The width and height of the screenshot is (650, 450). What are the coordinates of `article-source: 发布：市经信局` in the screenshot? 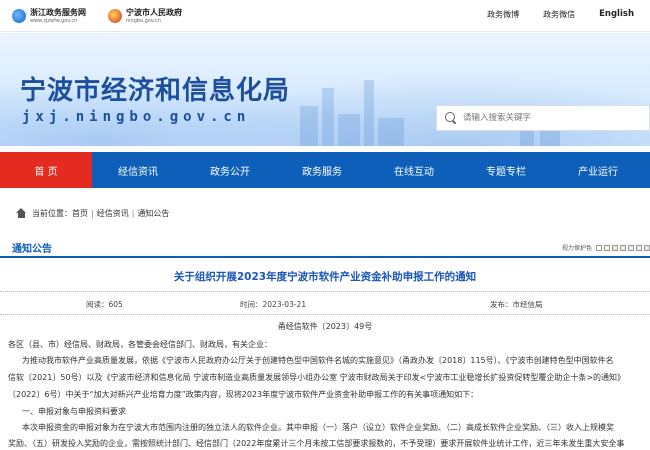 It's located at (516, 304).